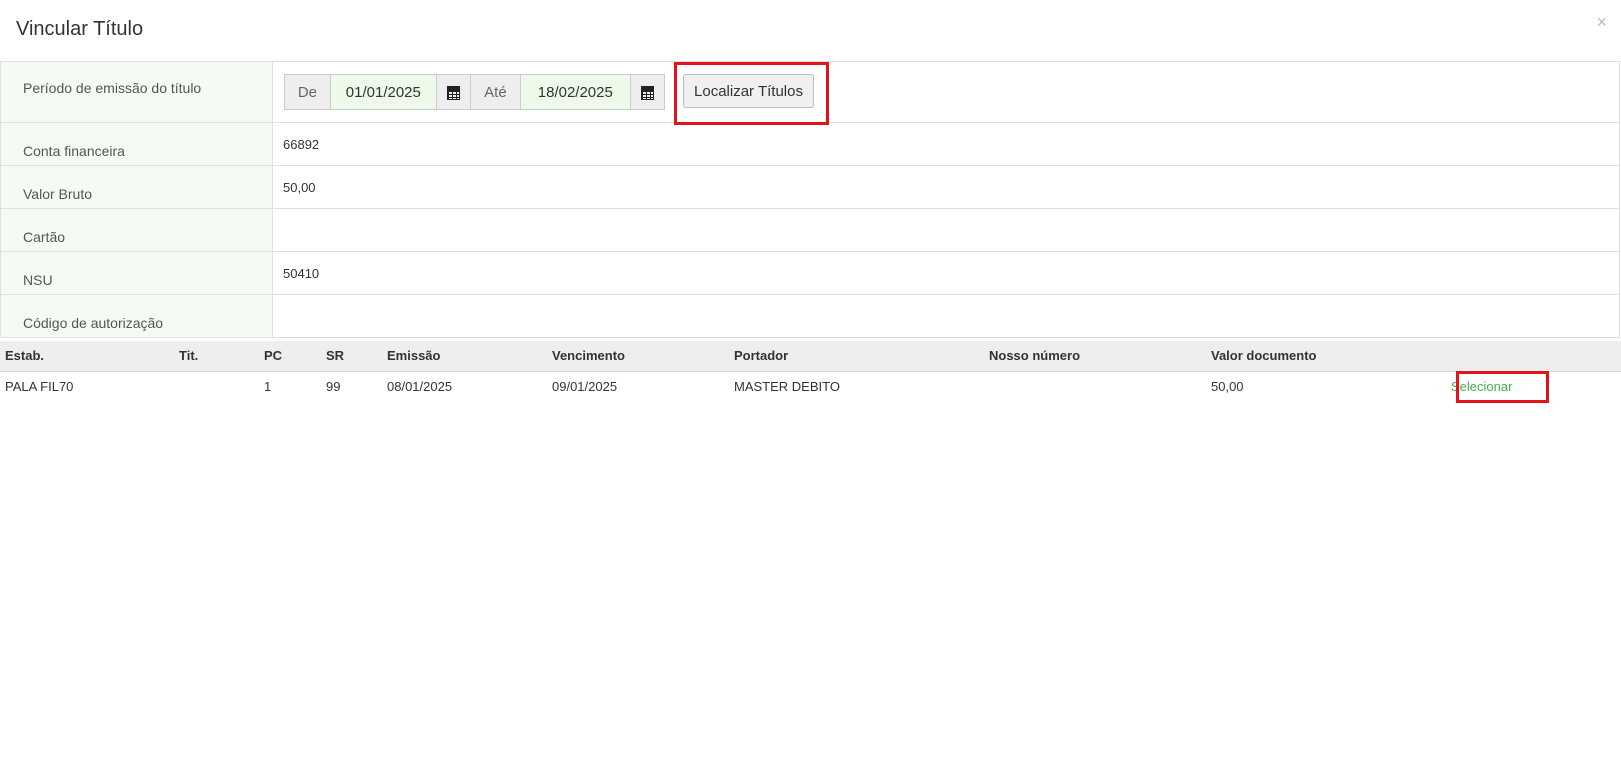 This screenshot has height=761, width=1621. Describe the element at coordinates (946, 216) in the screenshot. I see `cartao-value` at that location.